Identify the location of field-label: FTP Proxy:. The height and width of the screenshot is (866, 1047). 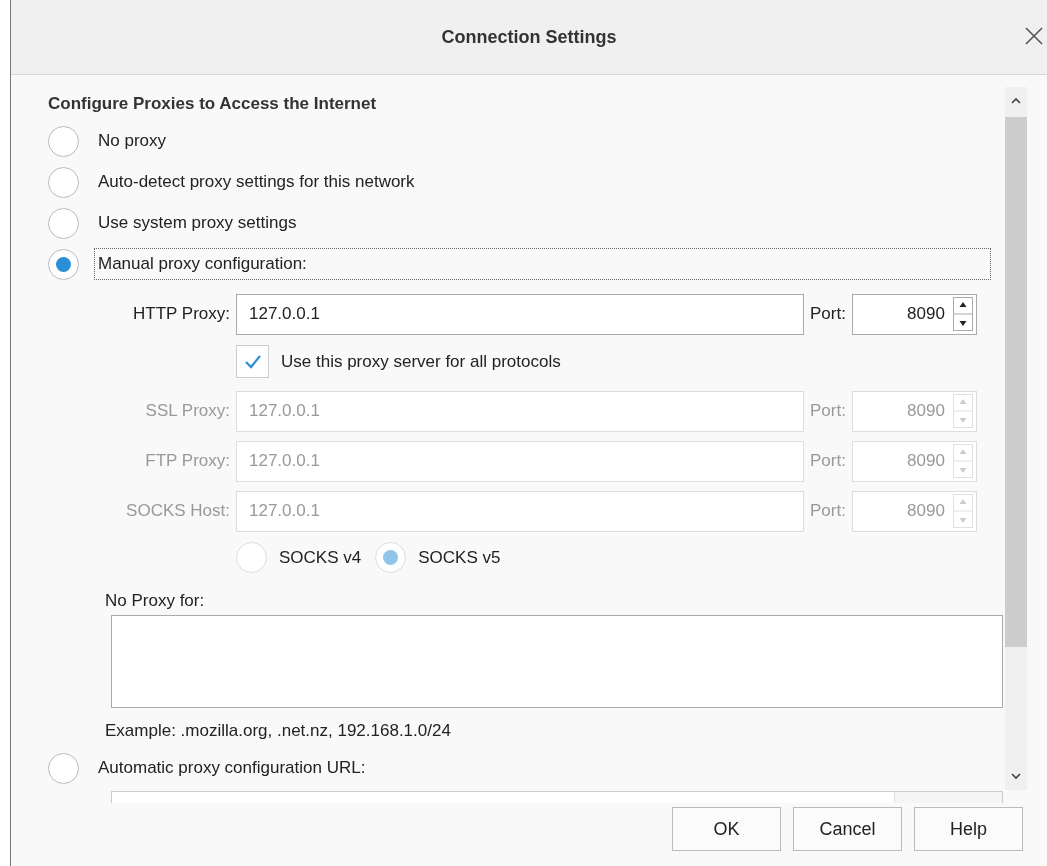
(187, 461).